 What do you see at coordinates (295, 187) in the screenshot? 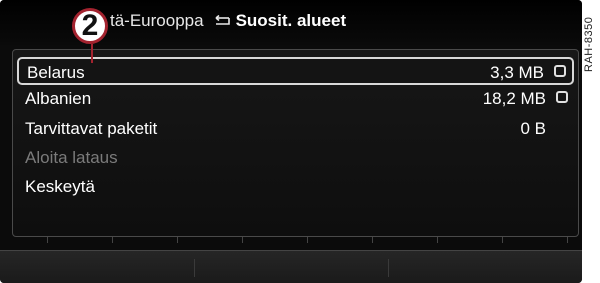
I see `cancel-button: Keskeytä` at bounding box center [295, 187].